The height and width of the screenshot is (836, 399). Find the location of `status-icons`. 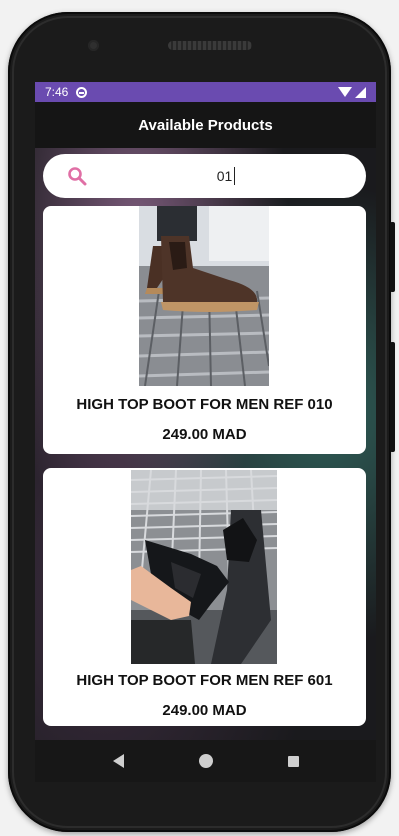

status-icons is located at coordinates (352, 92).